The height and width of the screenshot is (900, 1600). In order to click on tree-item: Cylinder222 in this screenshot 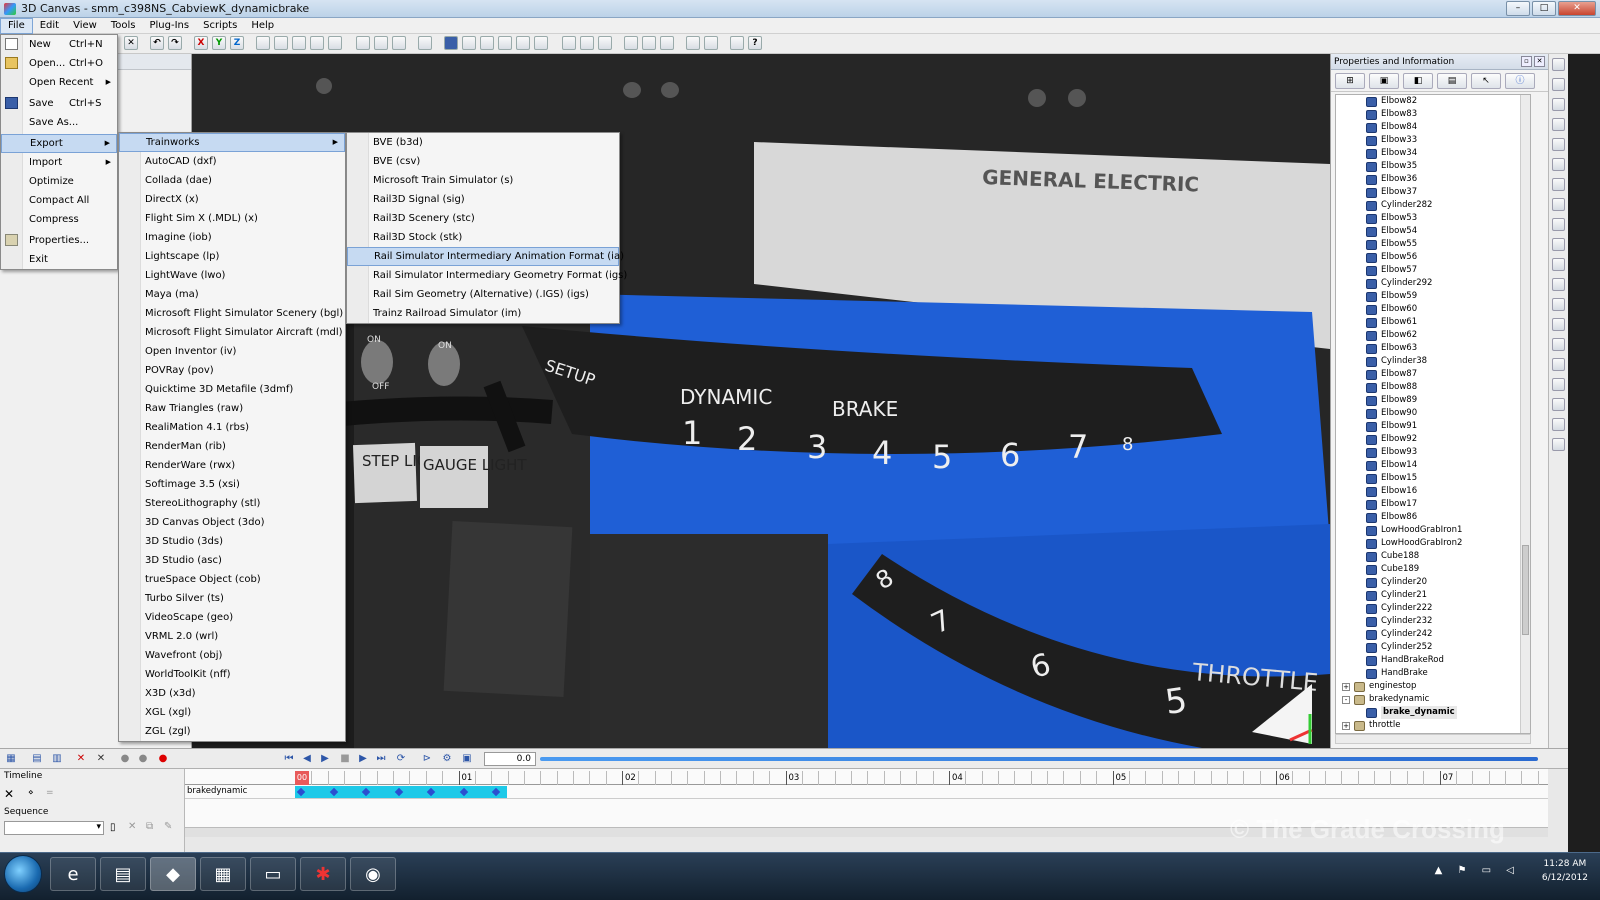, I will do `click(1433, 608)`.